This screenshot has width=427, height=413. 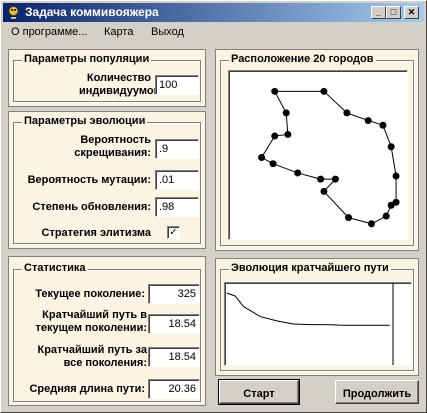 What do you see at coordinates (85, 121) in the screenshot?
I see `evolution-title: Параметры эволюции` at bounding box center [85, 121].